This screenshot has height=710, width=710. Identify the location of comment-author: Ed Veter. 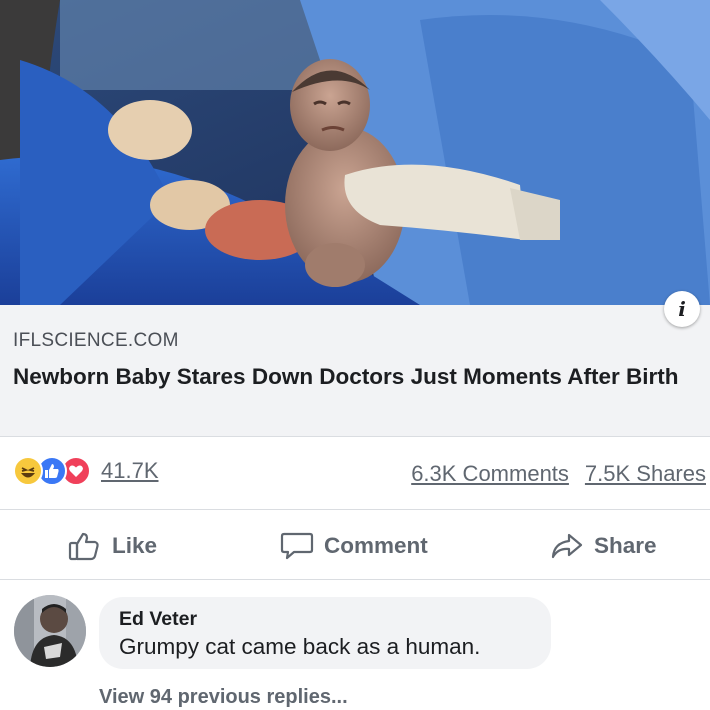
(325, 619).